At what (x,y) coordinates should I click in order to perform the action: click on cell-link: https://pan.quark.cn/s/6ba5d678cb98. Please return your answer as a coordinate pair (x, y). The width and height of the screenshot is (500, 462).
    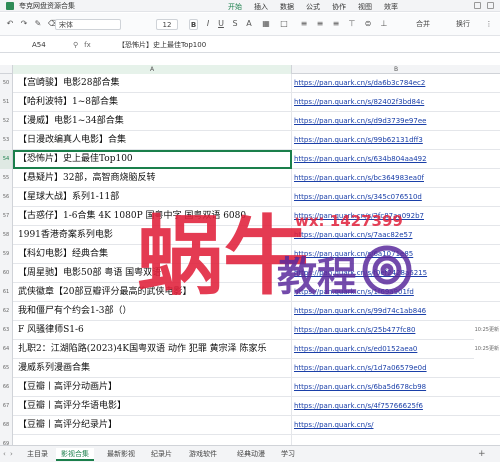
    Looking at the image, I should click on (396, 387).